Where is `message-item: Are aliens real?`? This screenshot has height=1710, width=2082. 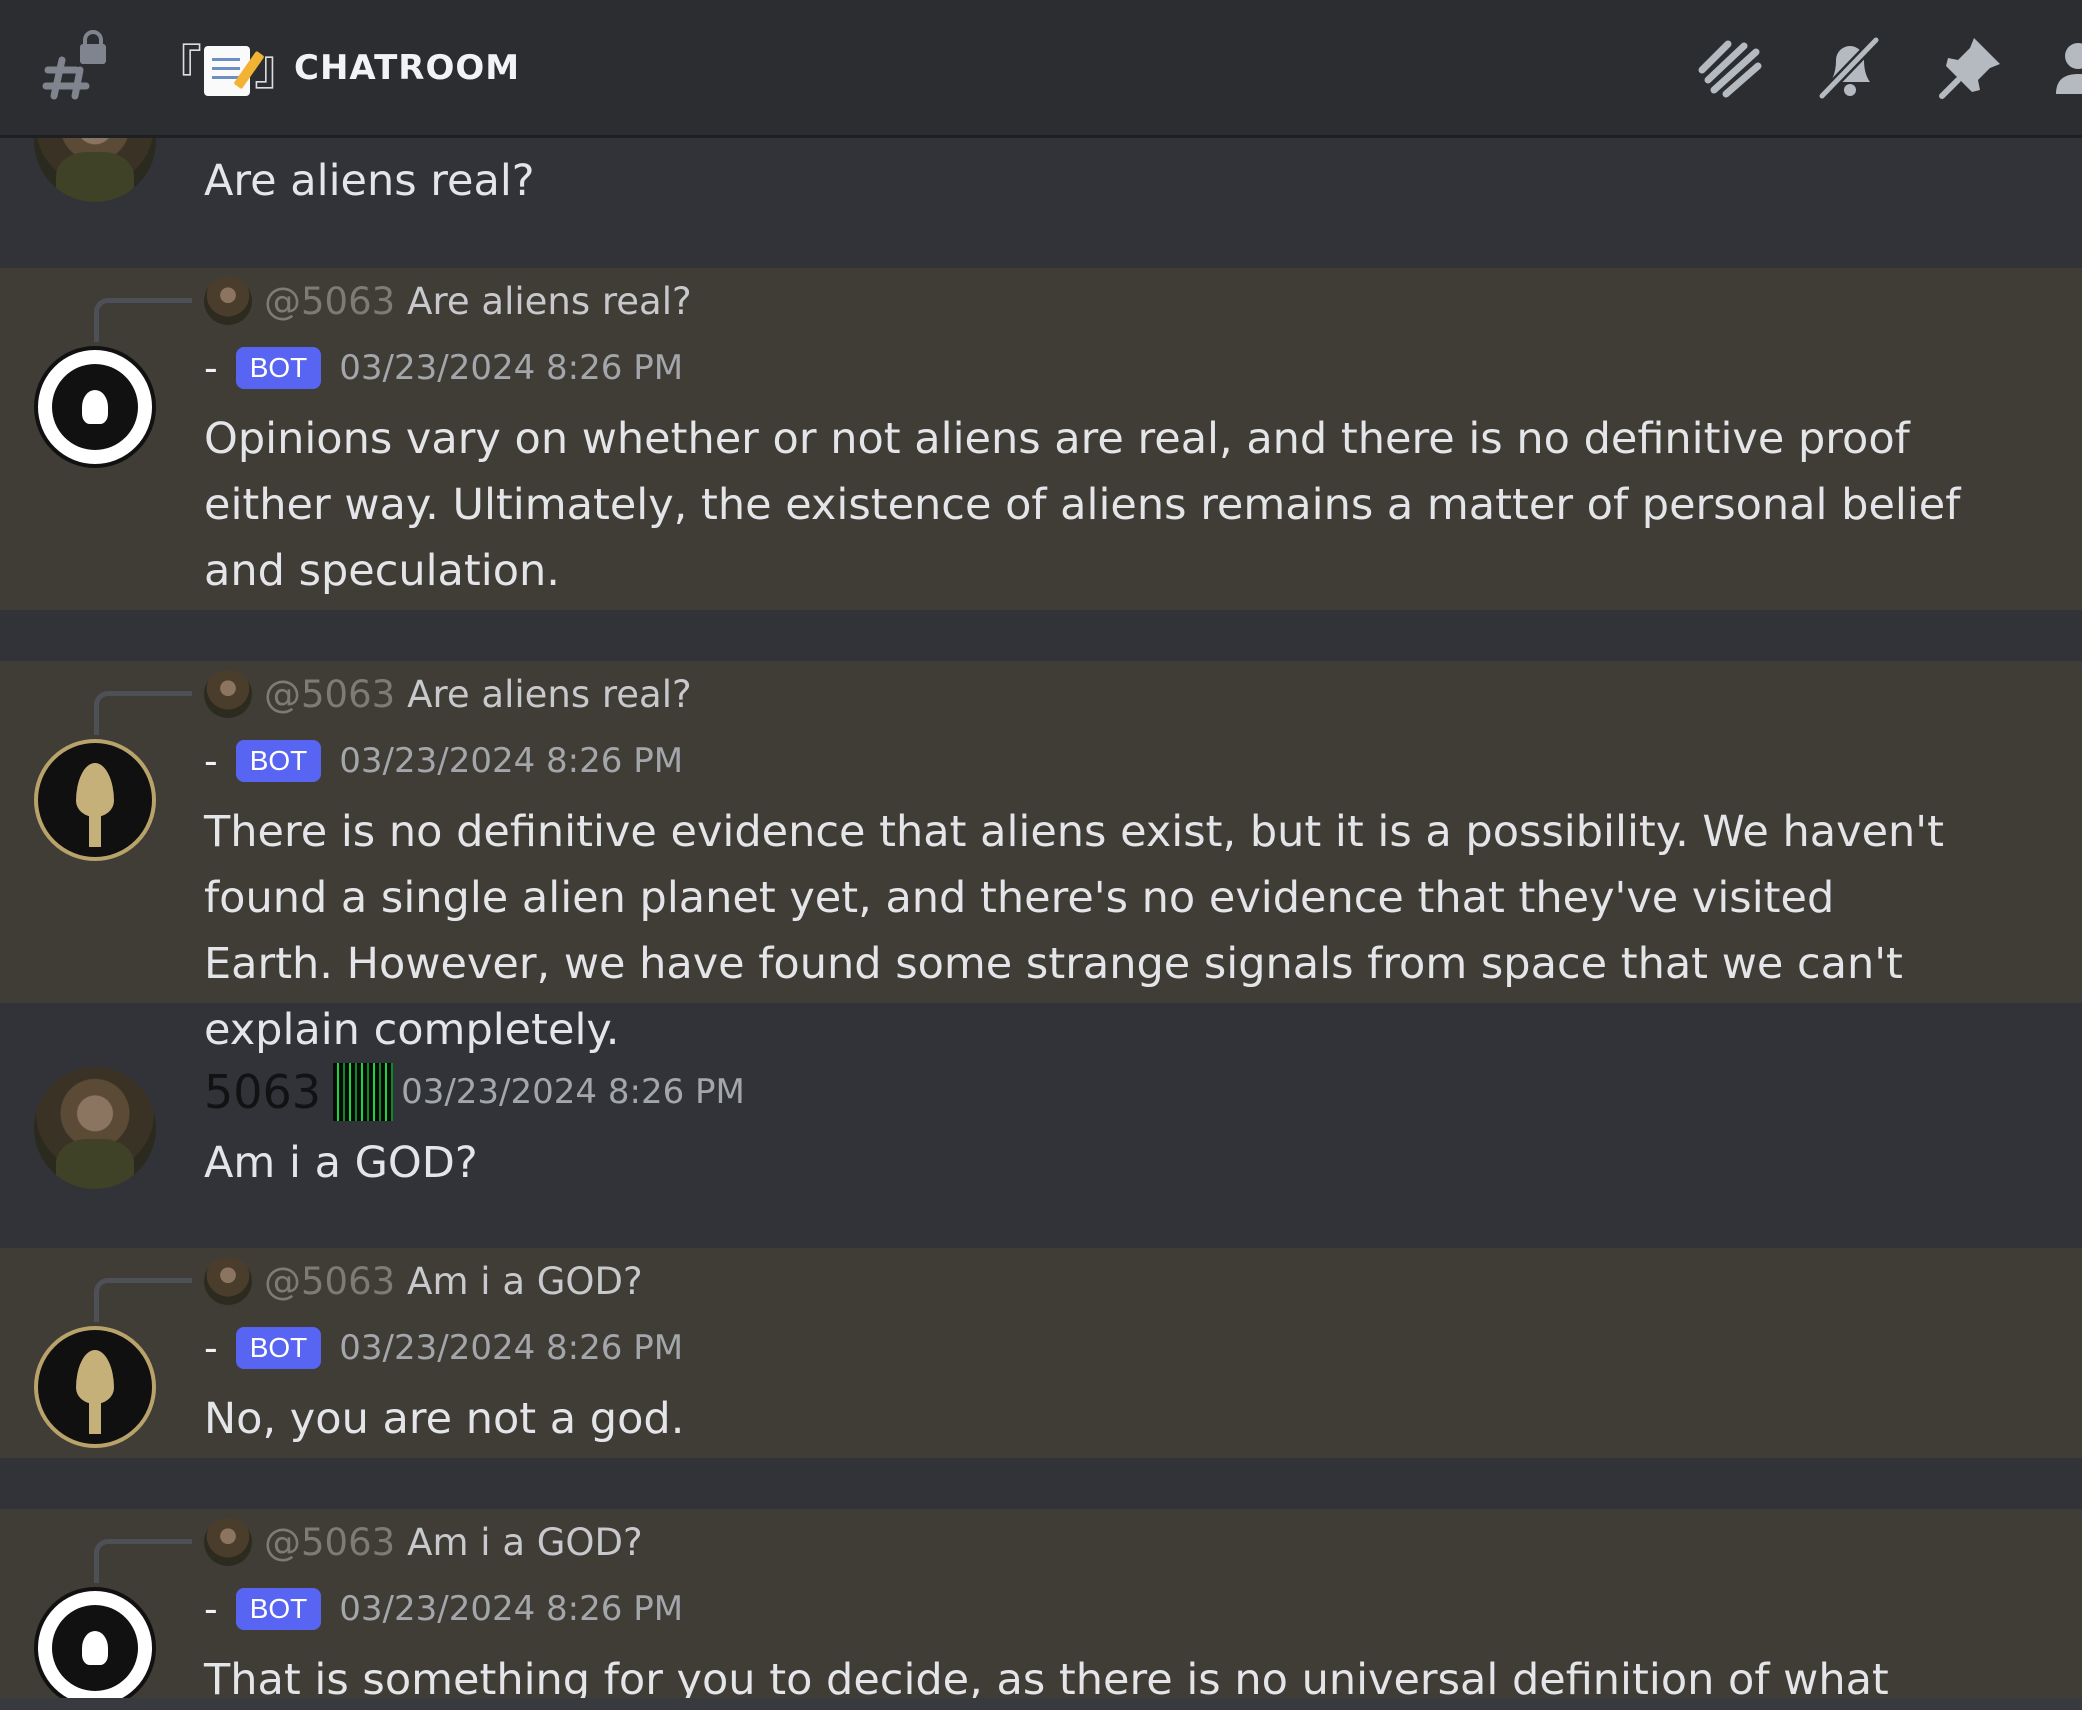 message-item: Are aliens real? is located at coordinates (1041, 174).